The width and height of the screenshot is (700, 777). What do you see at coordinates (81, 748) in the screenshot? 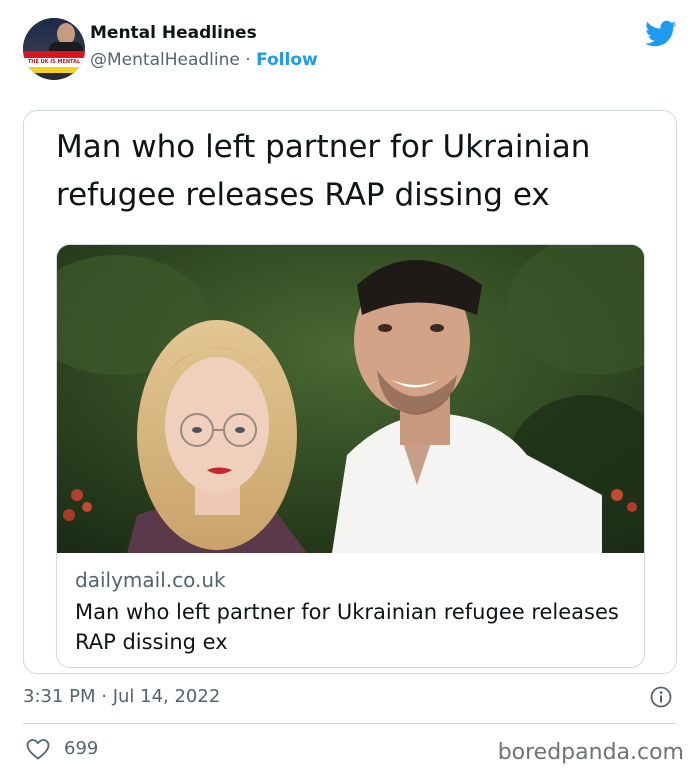
I see `like-count: 699` at bounding box center [81, 748].